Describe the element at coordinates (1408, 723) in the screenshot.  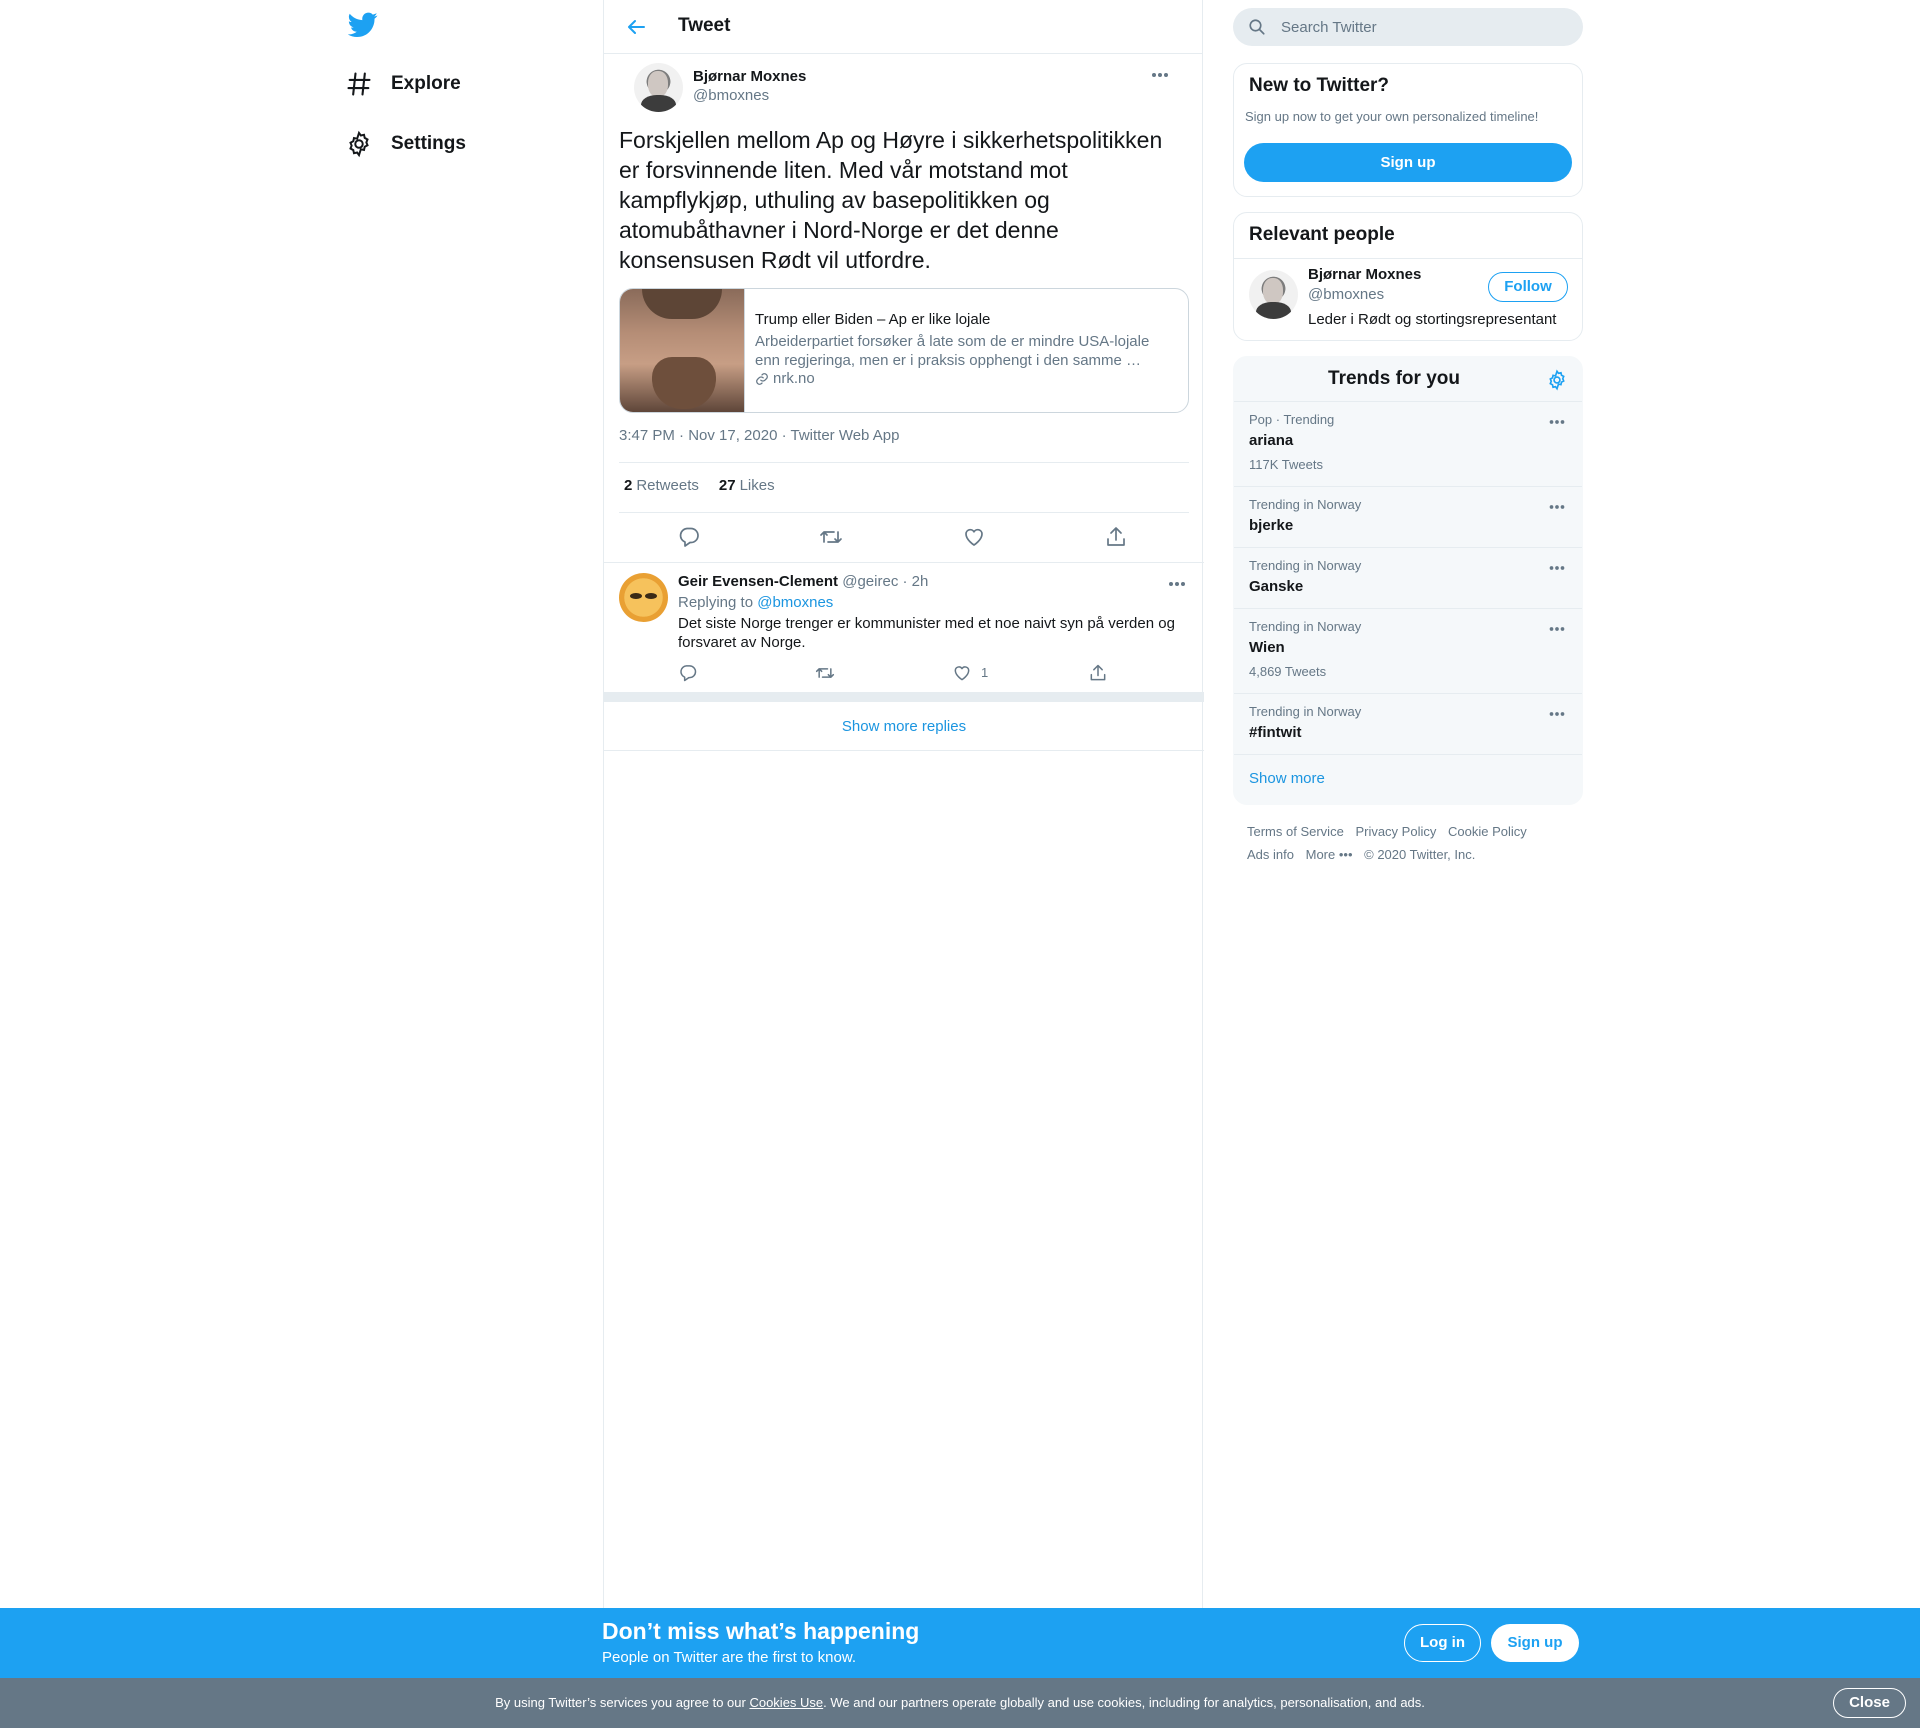
I see `trend-item: Trending in Norway #fintwit` at that location.